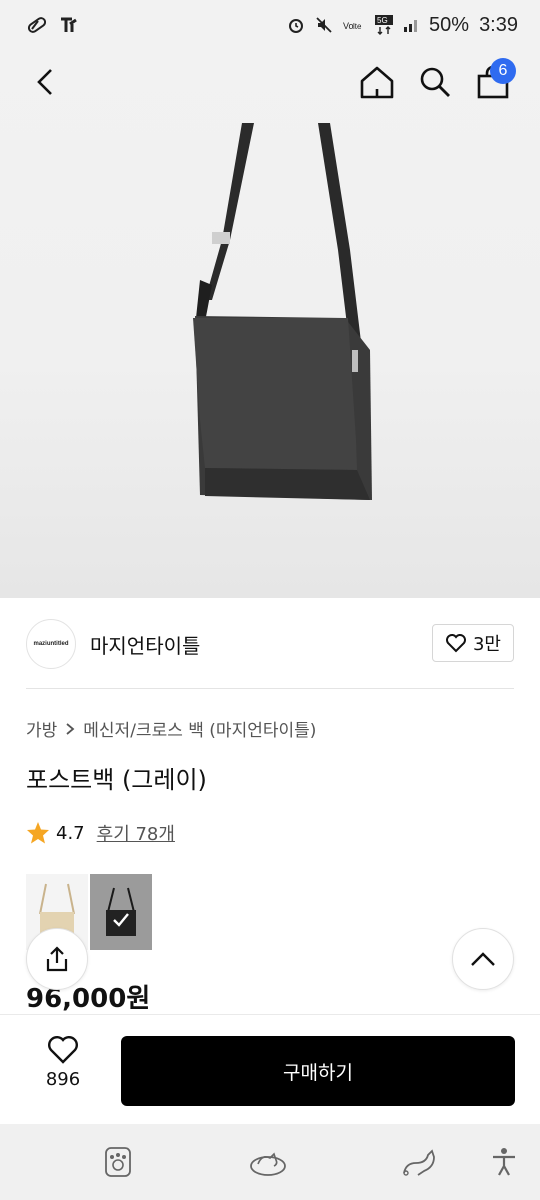  Describe the element at coordinates (357, 26) in the screenshot. I see `svg-text: lte` at that location.